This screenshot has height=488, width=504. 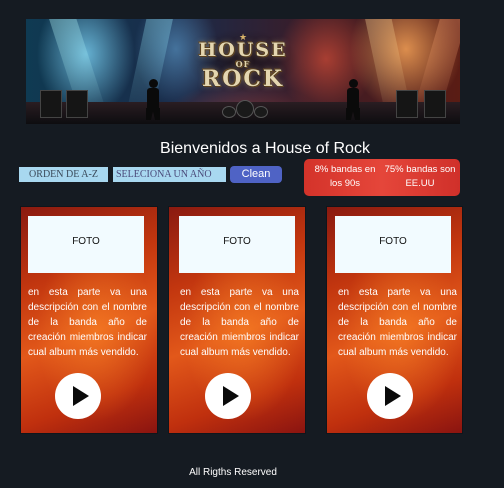 I want to click on stat-usa-bands: 75% bandas son EE.UU, so click(x=420, y=176).